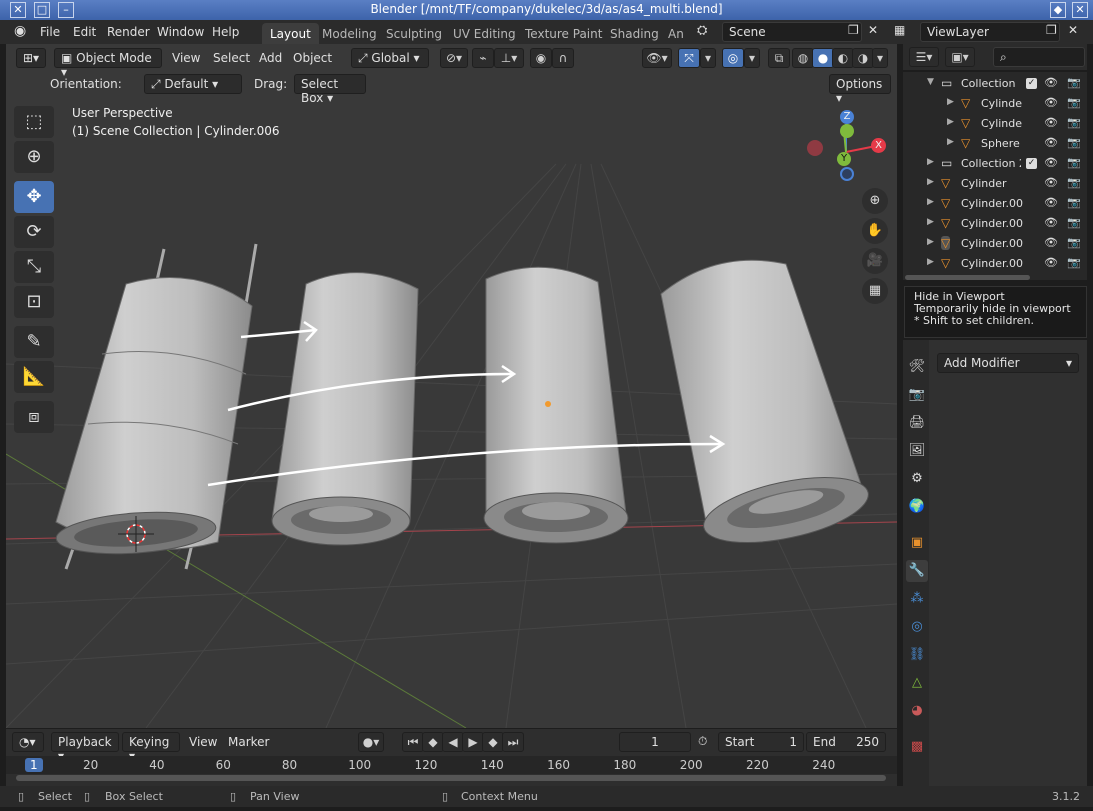  Describe the element at coordinates (128, 32) in the screenshot. I see `menu-render: Render` at that location.